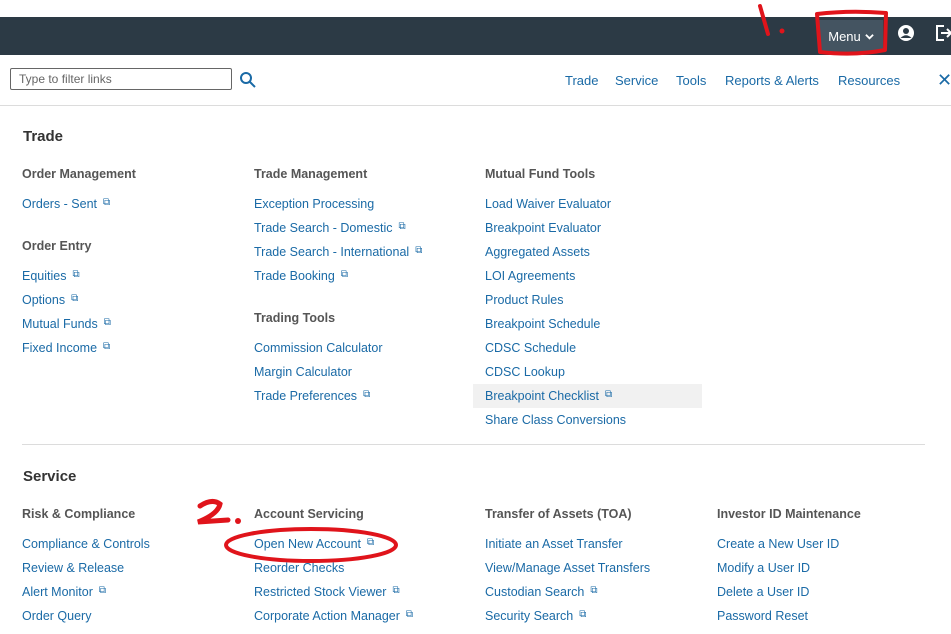  Describe the element at coordinates (942, 33) in the screenshot. I see `logout-icon` at that location.